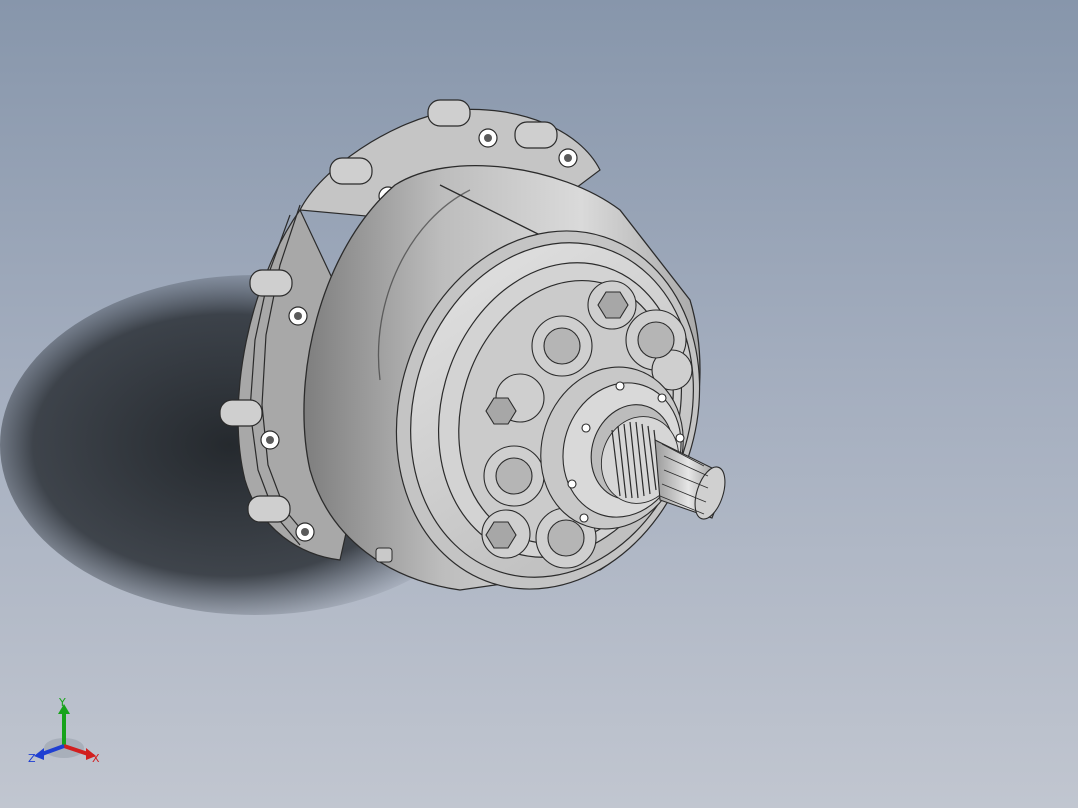 This screenshot has width=1078, height=808. Describe the element at coordinates (62, 702) in the screenshot. I see `y-axis-label: Y` at that location.